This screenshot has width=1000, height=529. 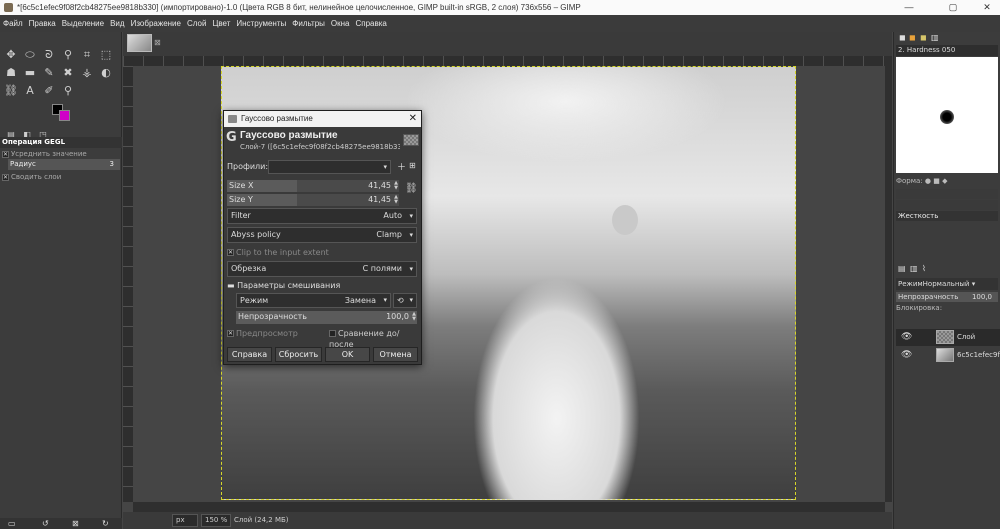 I want to click on abyss-policy-combo: Abyss policy Clamp ▾, so click(x=322, y=235).